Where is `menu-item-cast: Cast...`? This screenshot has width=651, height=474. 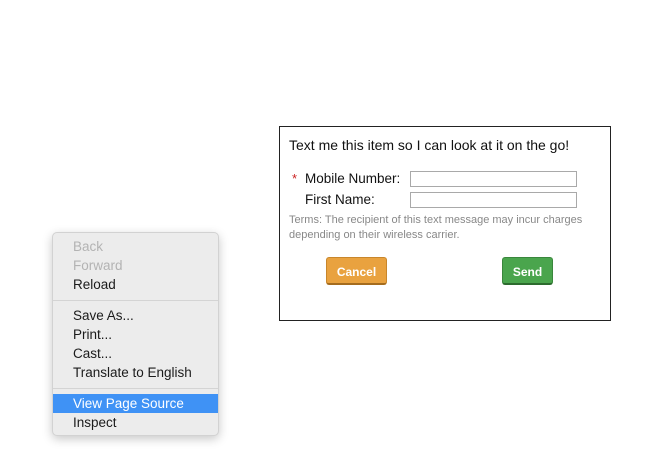 menu-item-cast: Cast... is located at coordinates (135, 353).